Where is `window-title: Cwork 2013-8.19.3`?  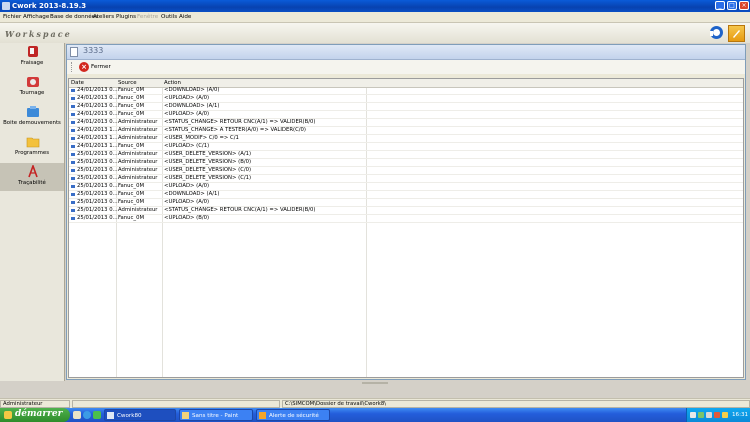
window-title: Cwork 2013-8.19.3 is located at coordinates (49, 6).